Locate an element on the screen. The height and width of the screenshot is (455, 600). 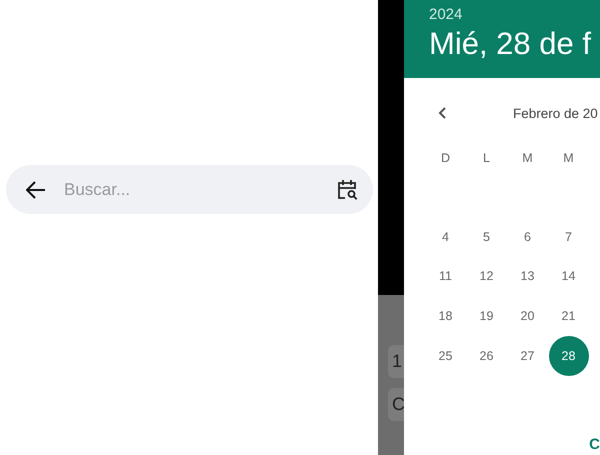
calendar-day: 4 is located at coordinates (446, 236).